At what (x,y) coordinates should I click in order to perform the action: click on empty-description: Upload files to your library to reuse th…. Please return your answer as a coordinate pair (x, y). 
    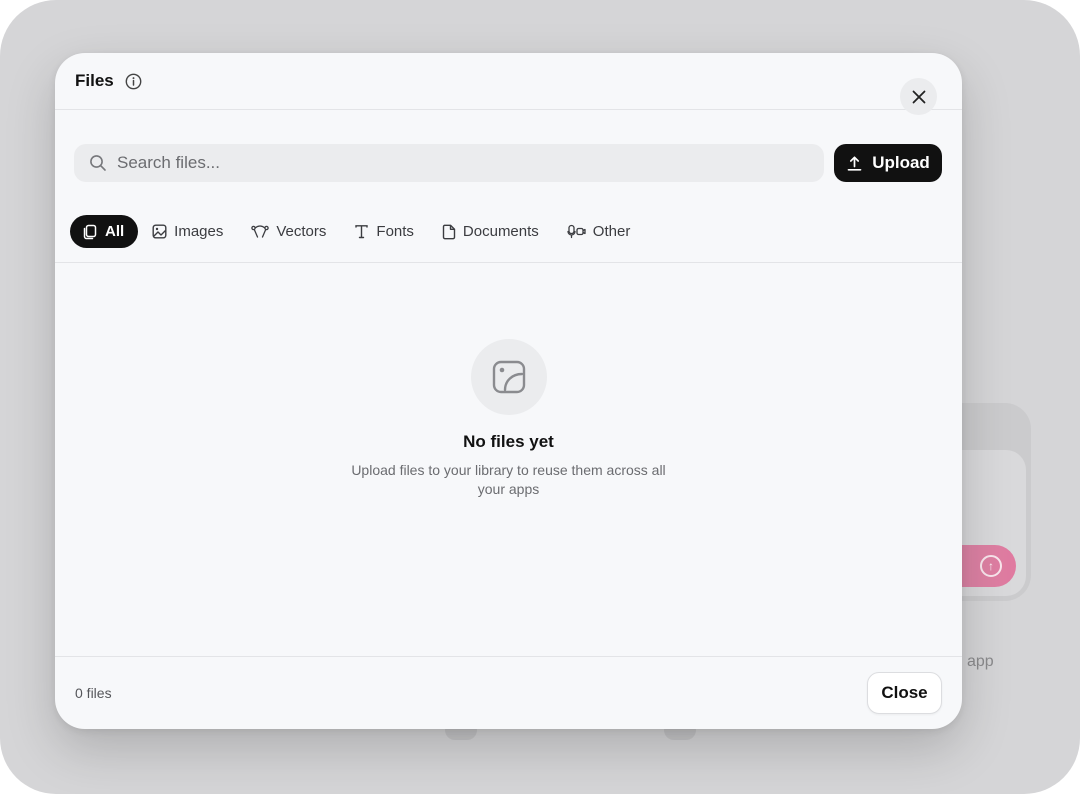
    Looking at the image, I should click on (508, 479).